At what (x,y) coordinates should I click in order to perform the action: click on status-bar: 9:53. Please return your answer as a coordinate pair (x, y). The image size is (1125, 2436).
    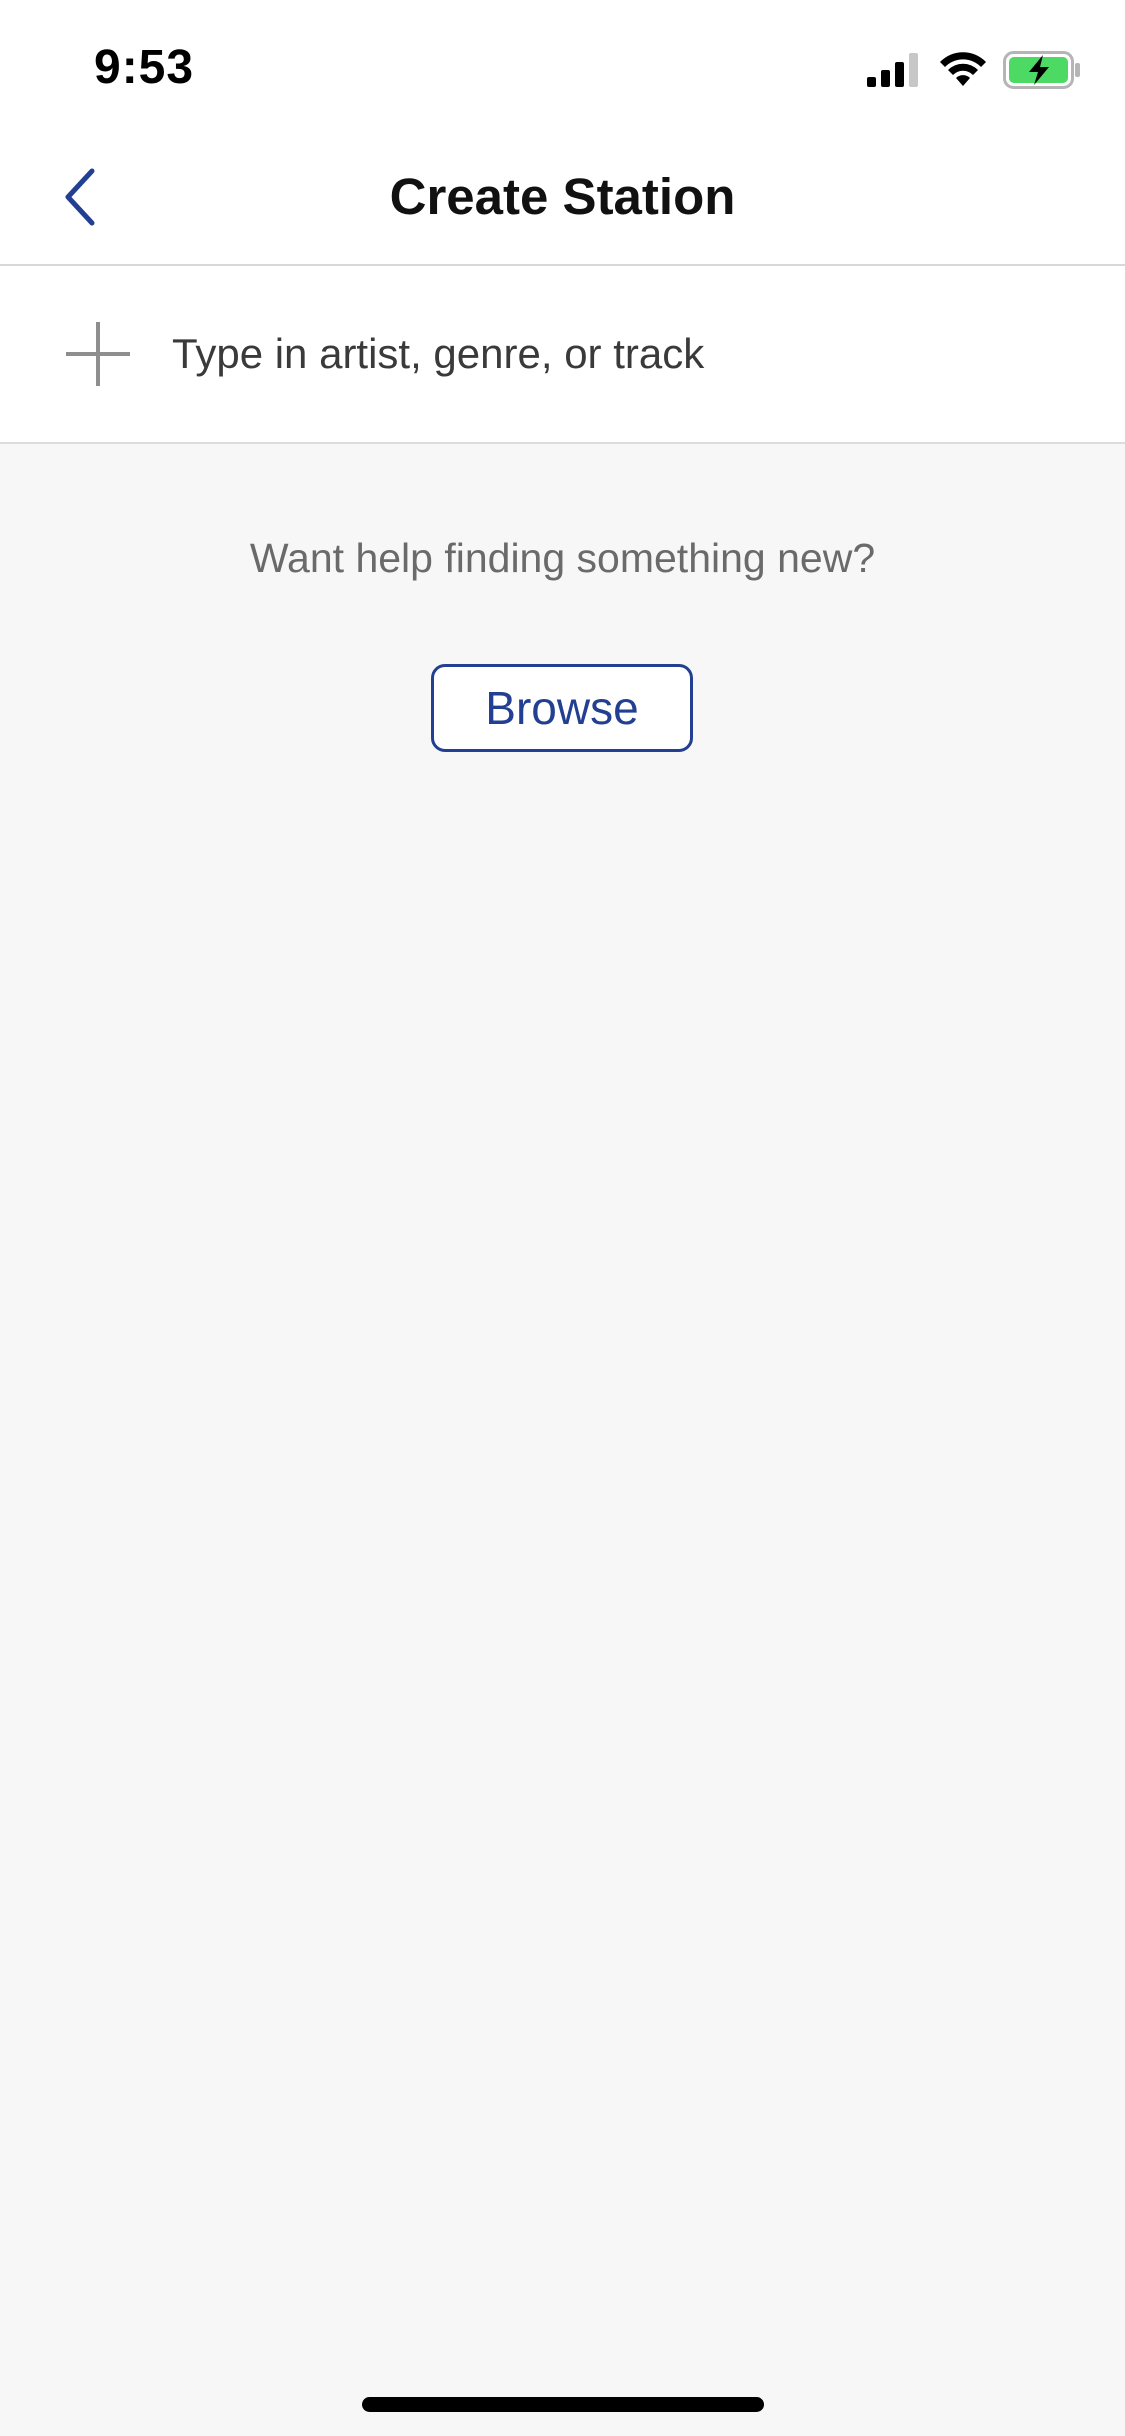
    Looking at the image, I should click on (562, 67).